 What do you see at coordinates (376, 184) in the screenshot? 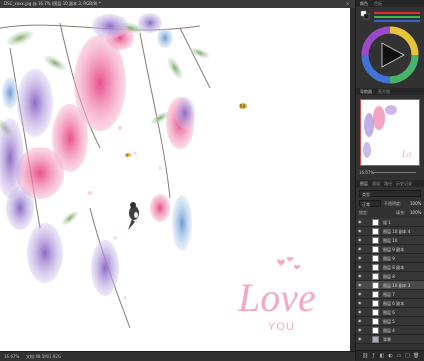
I see `tab-channels: 通道` at bounding box center [376, 184].